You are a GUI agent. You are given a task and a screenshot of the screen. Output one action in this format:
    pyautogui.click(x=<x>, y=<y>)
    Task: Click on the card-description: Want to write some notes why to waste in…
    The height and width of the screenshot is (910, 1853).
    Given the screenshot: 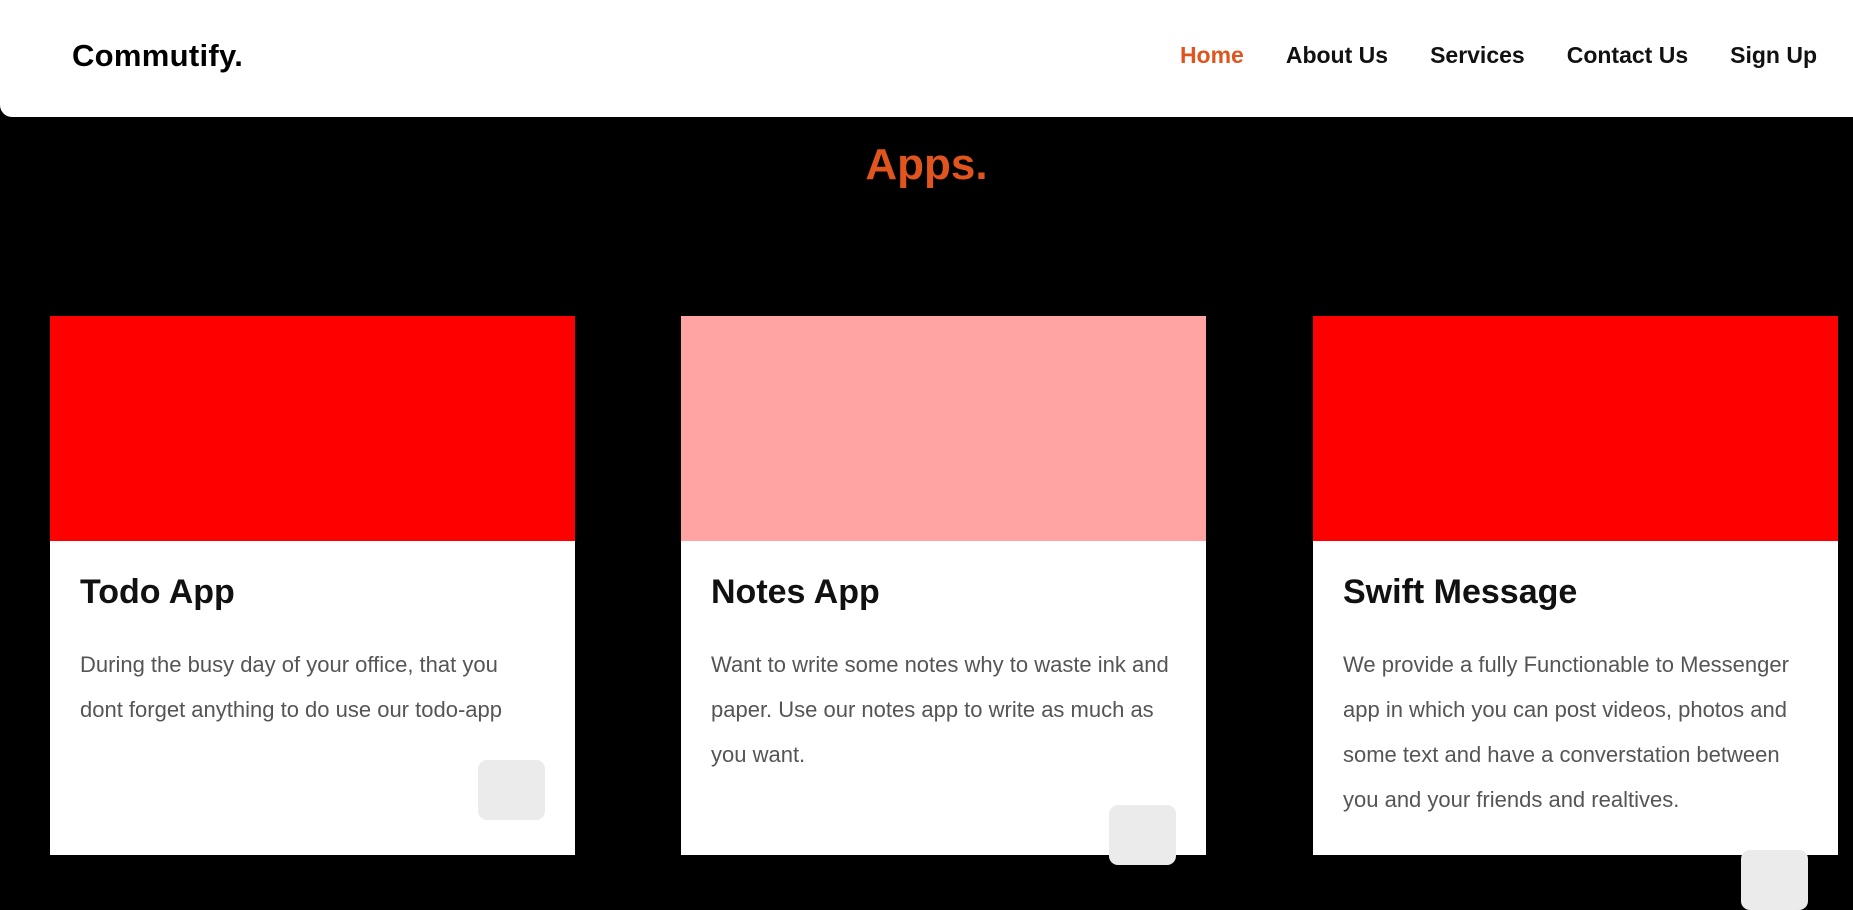 What is the action you would take?
    pyautogui.click(x=940, y=709)
    